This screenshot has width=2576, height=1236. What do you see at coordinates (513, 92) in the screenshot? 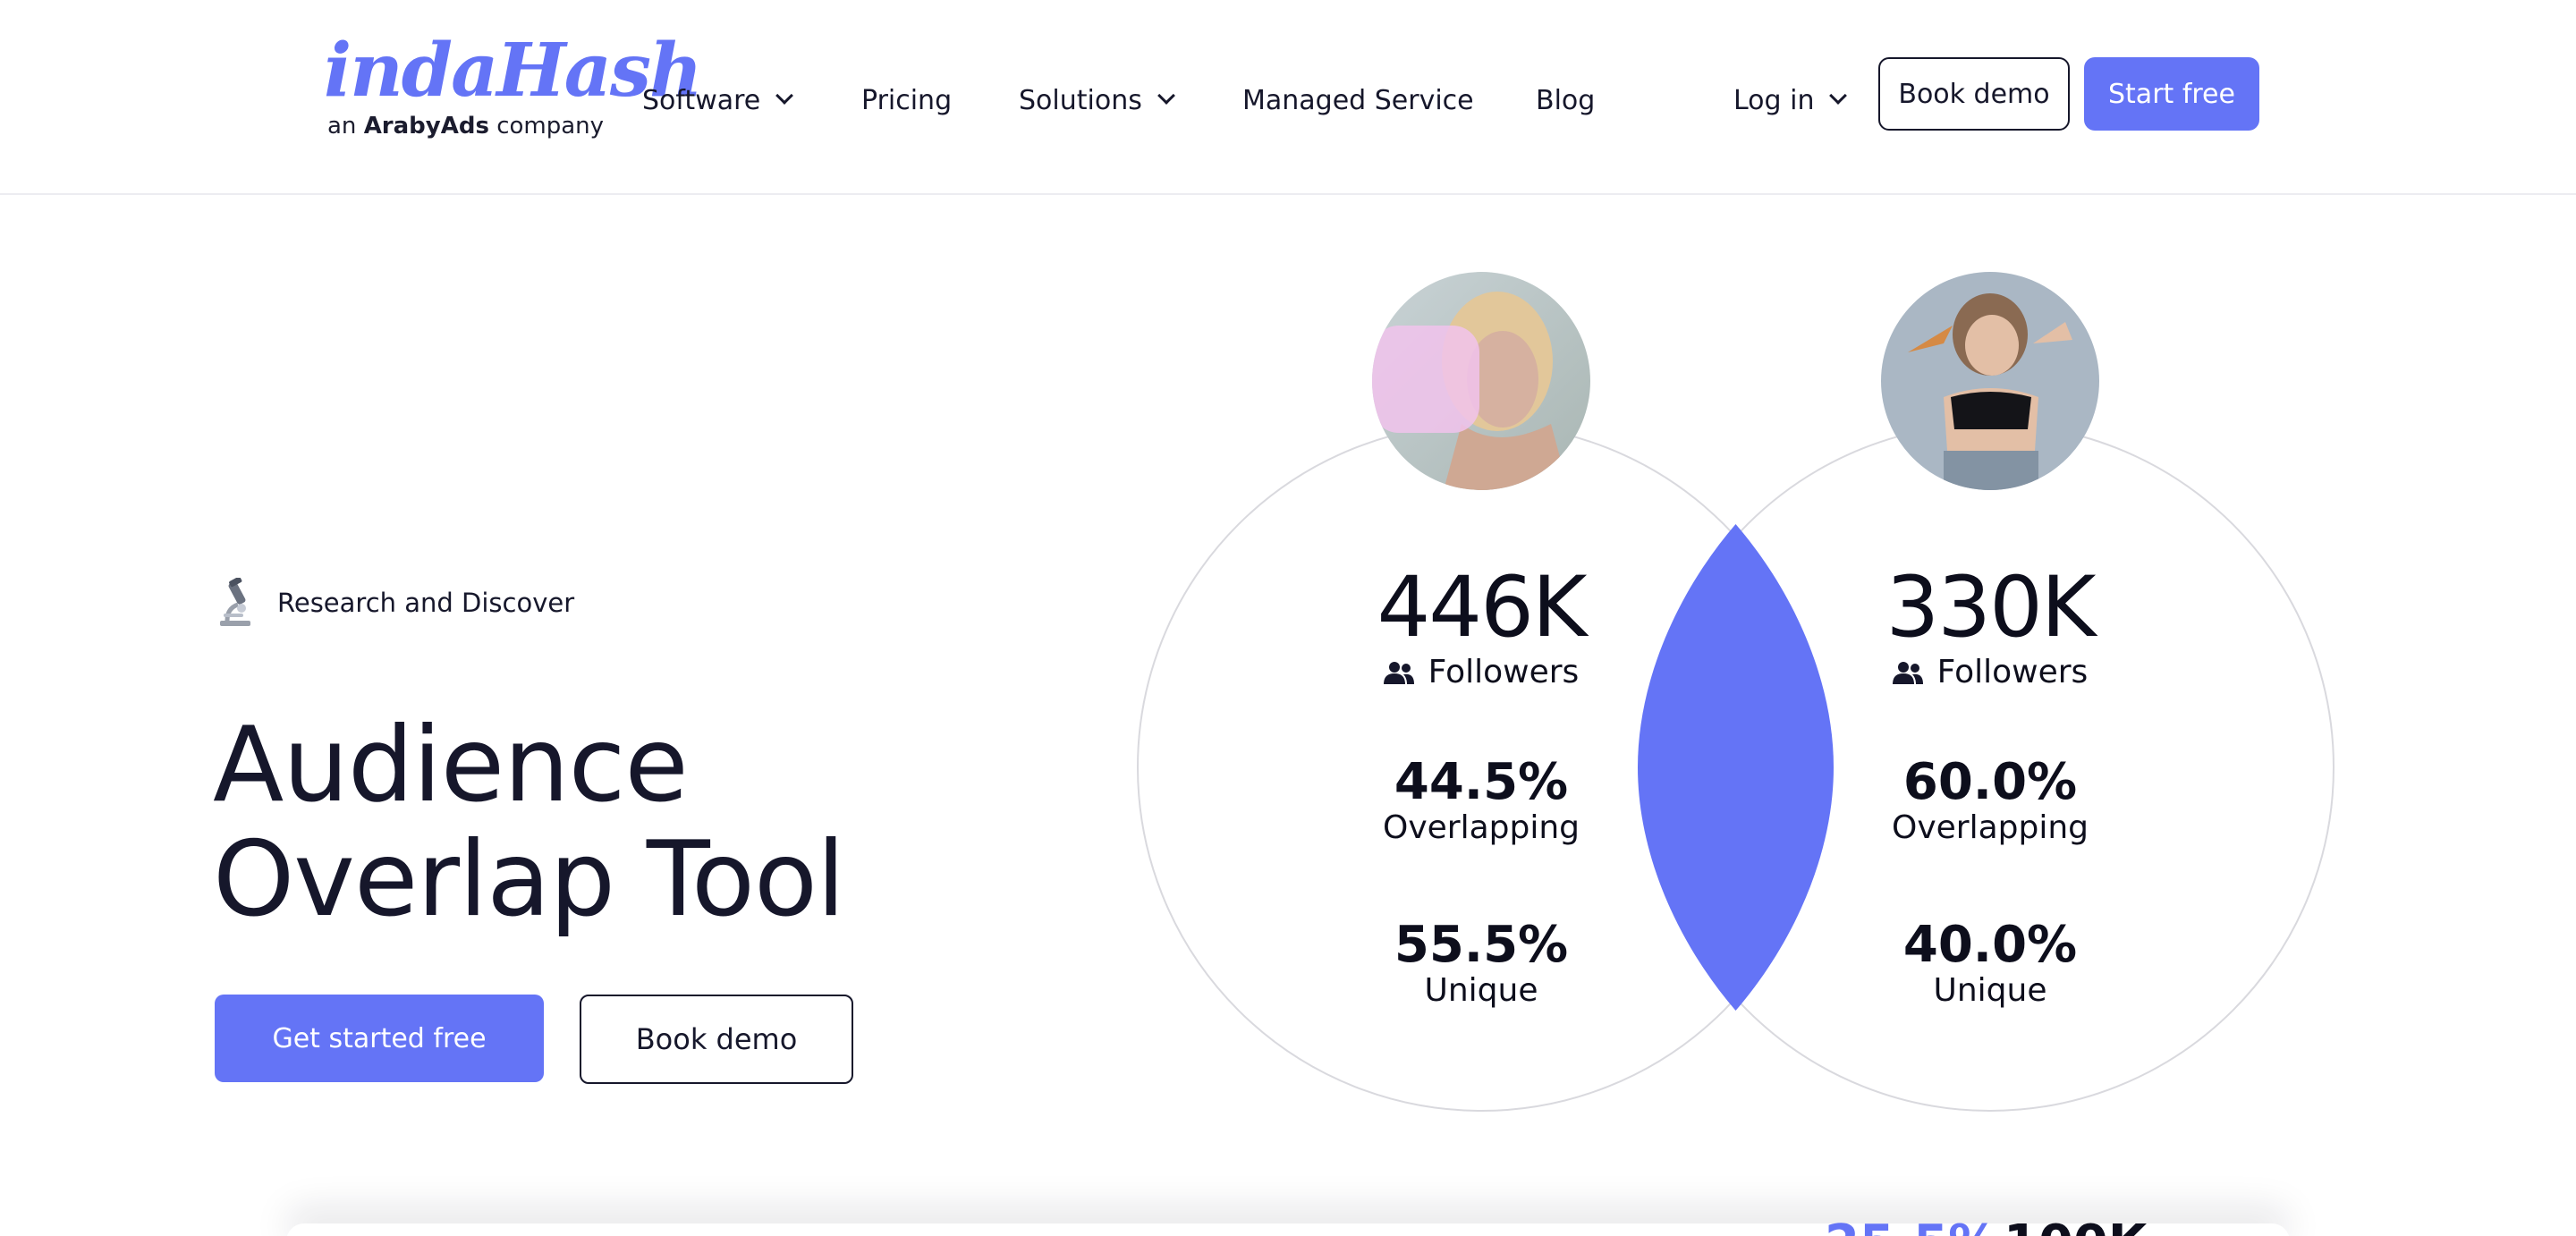
I see `brand-logo: indaHash an ArabyAds company` at bounding box center [513, 92].